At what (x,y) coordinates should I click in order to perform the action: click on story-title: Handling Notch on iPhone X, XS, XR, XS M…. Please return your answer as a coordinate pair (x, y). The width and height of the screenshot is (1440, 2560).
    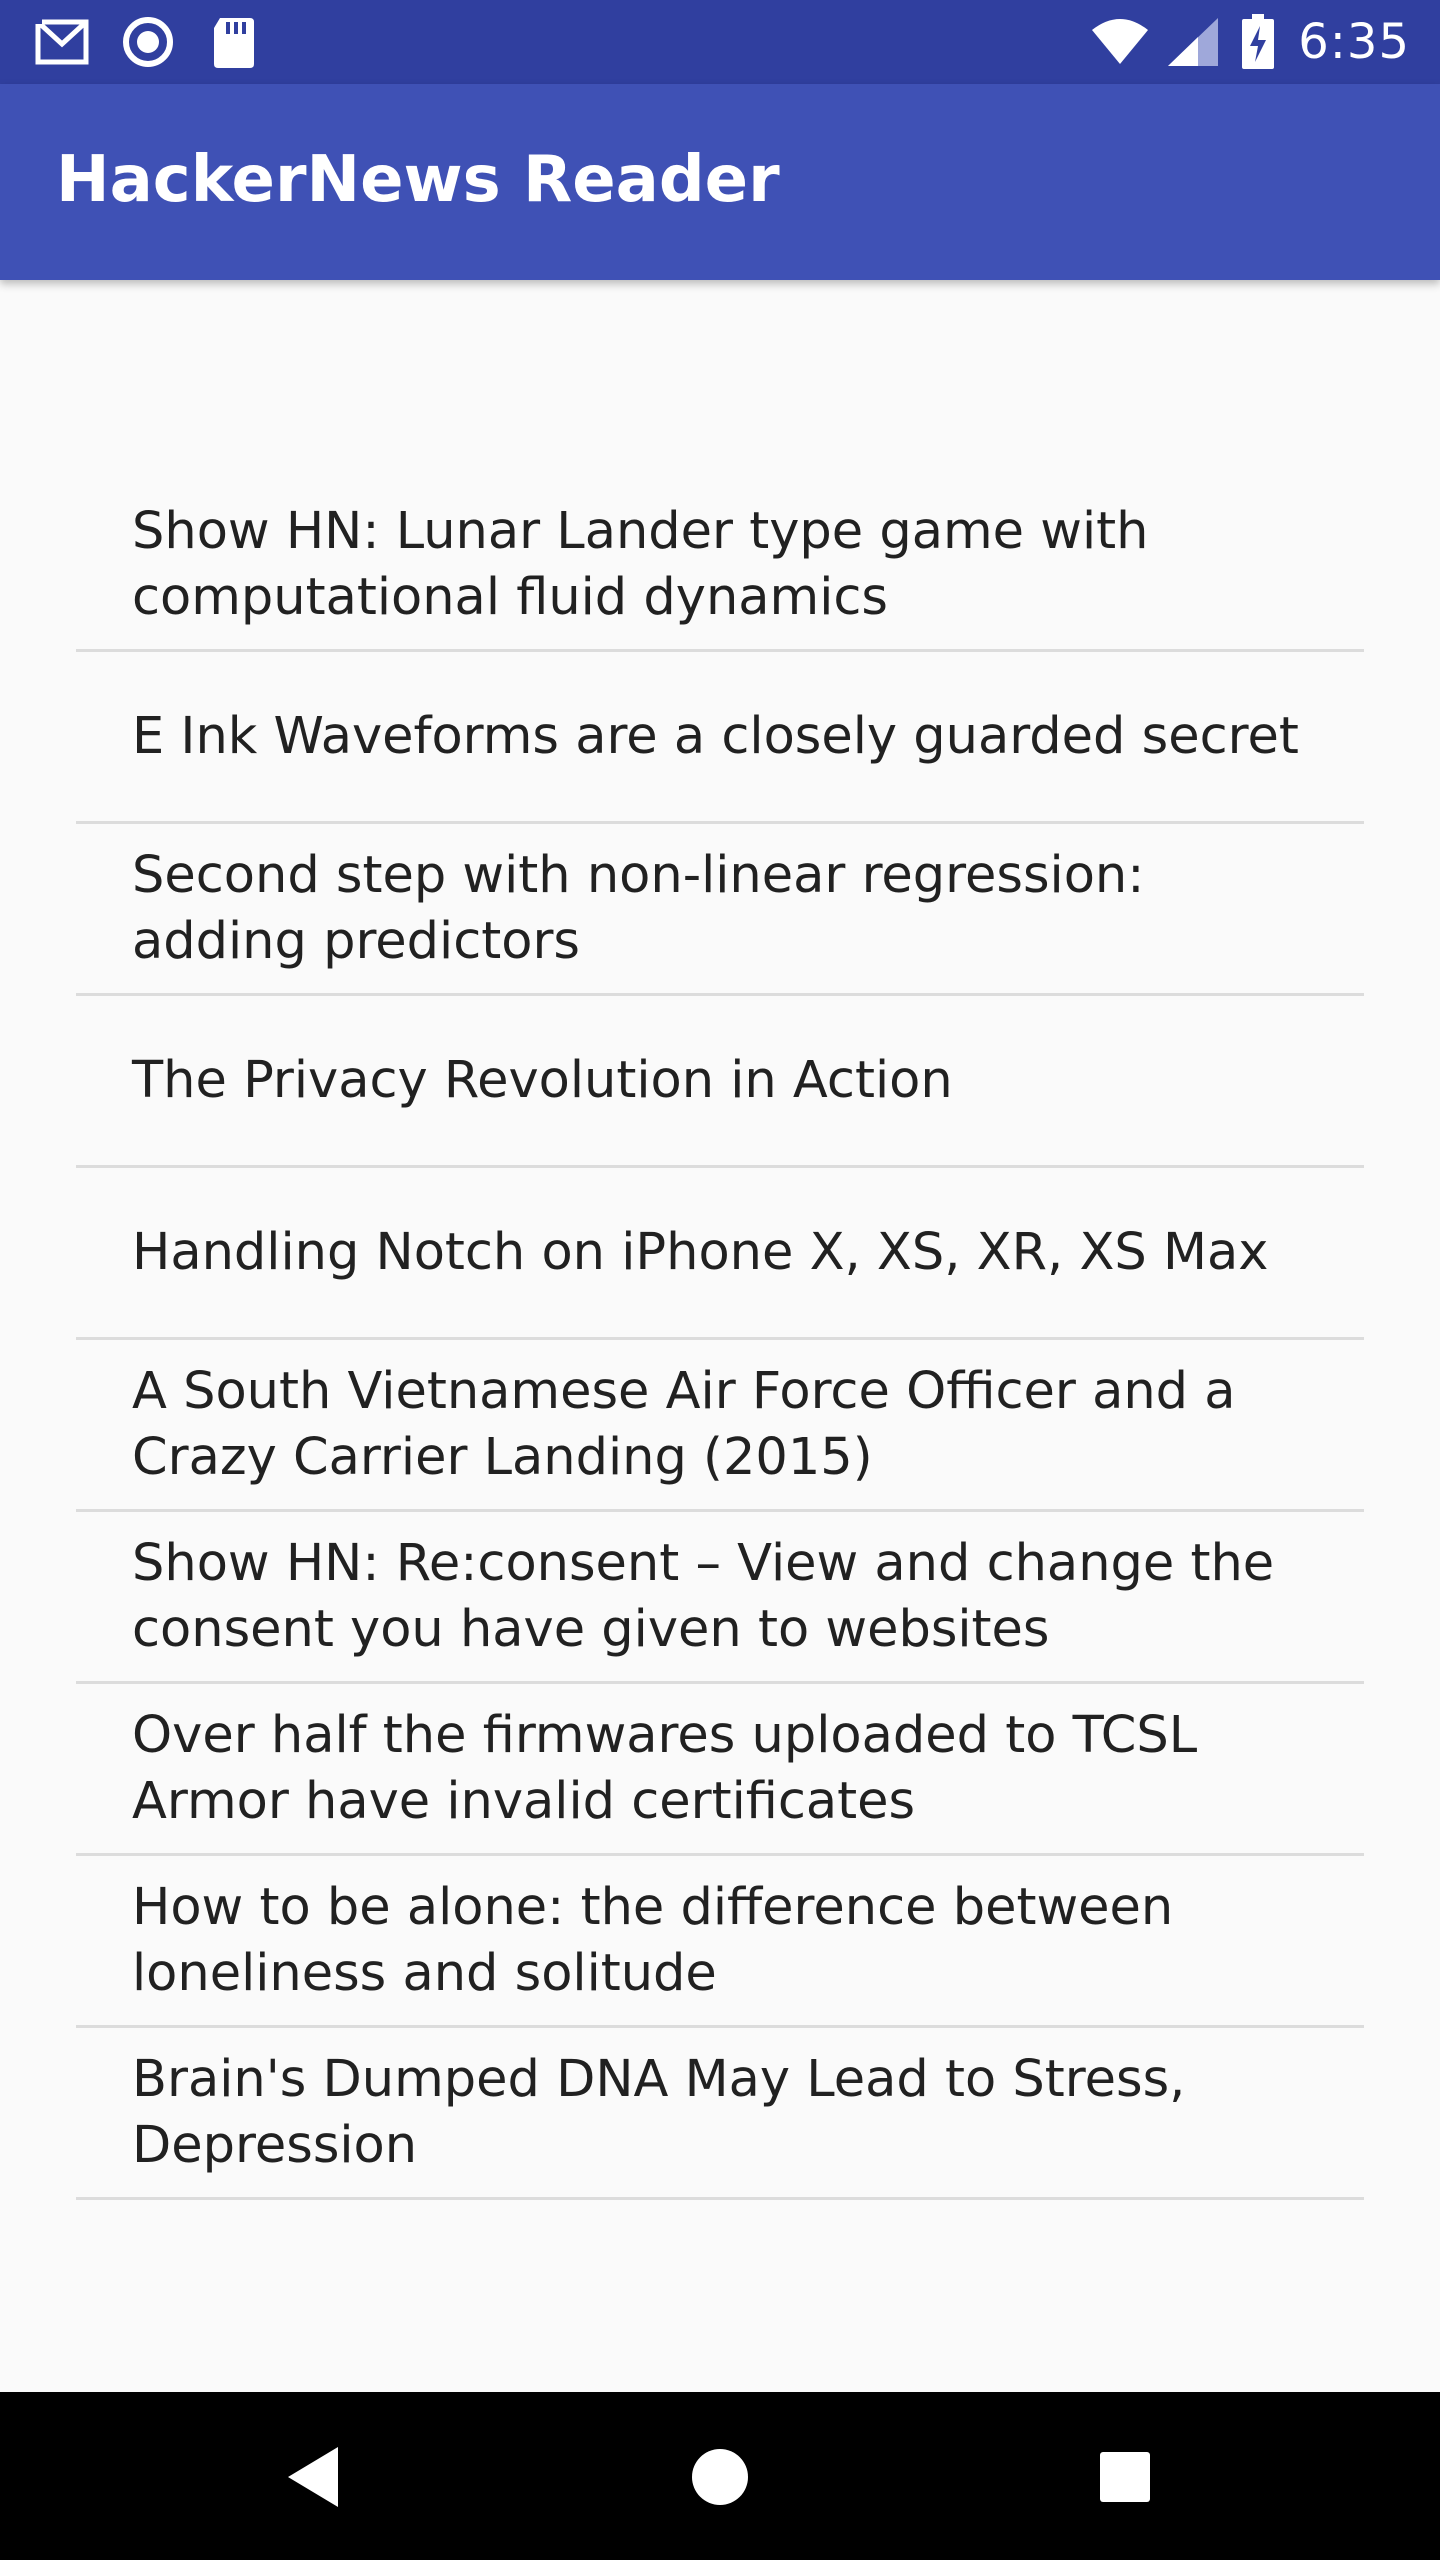
    Looking at the image, I should click on (700, 1252).